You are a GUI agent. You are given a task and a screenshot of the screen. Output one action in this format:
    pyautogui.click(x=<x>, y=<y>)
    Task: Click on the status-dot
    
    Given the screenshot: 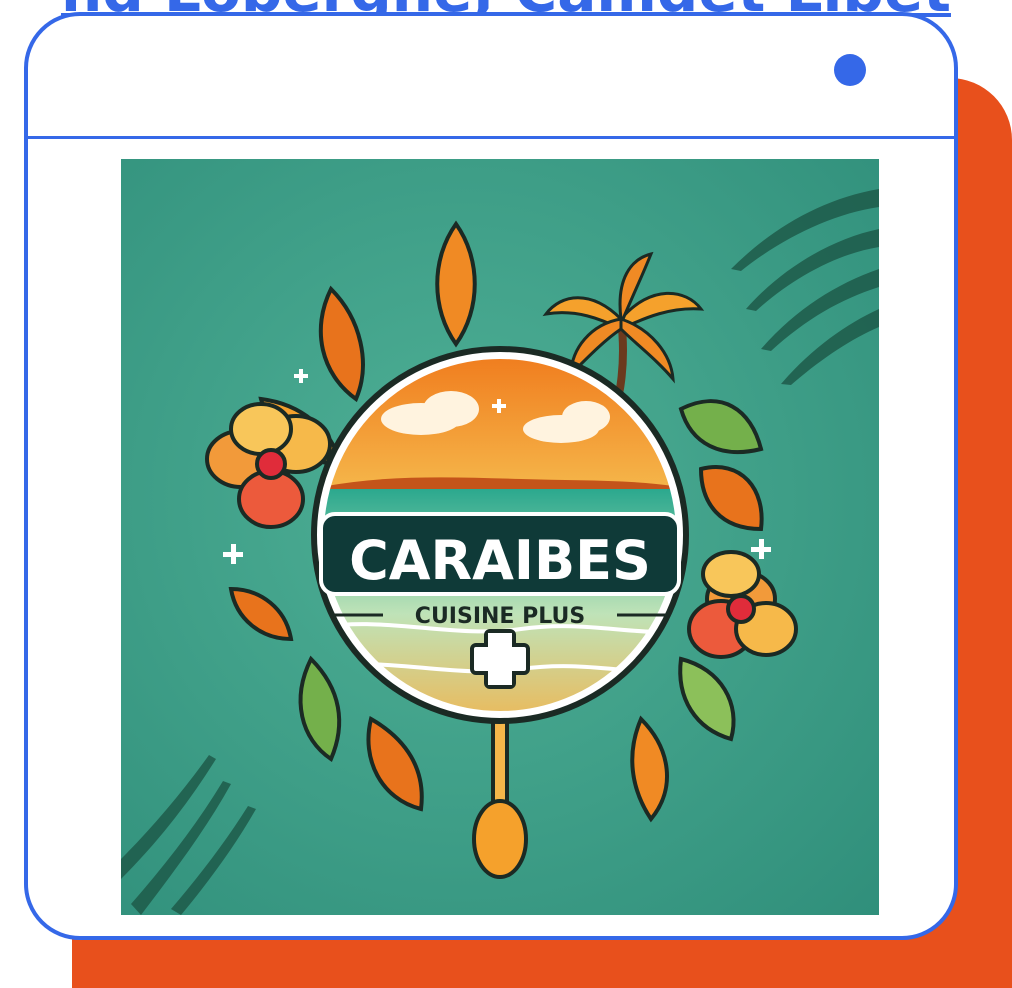 What is the action you would take?
    pyautogui.click(x=850, y=70)
    